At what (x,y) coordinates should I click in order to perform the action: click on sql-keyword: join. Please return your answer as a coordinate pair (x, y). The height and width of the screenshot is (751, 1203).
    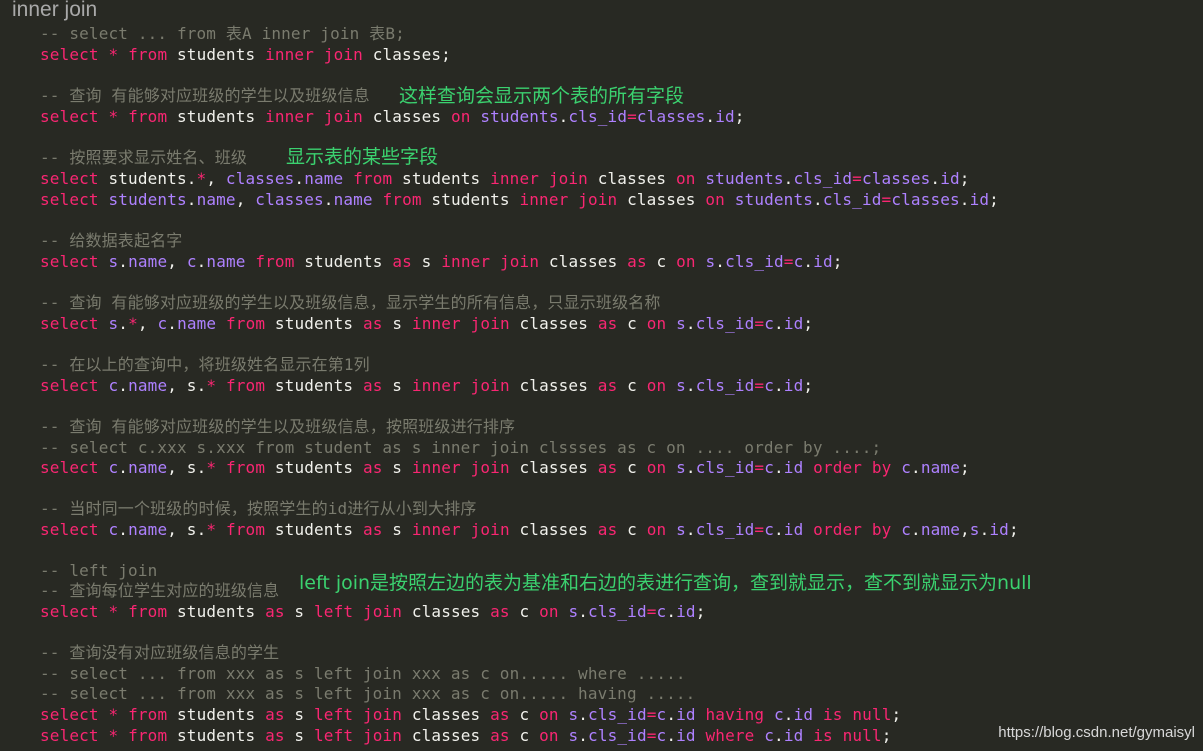
    Looking at the image, I should click on (598, 199).